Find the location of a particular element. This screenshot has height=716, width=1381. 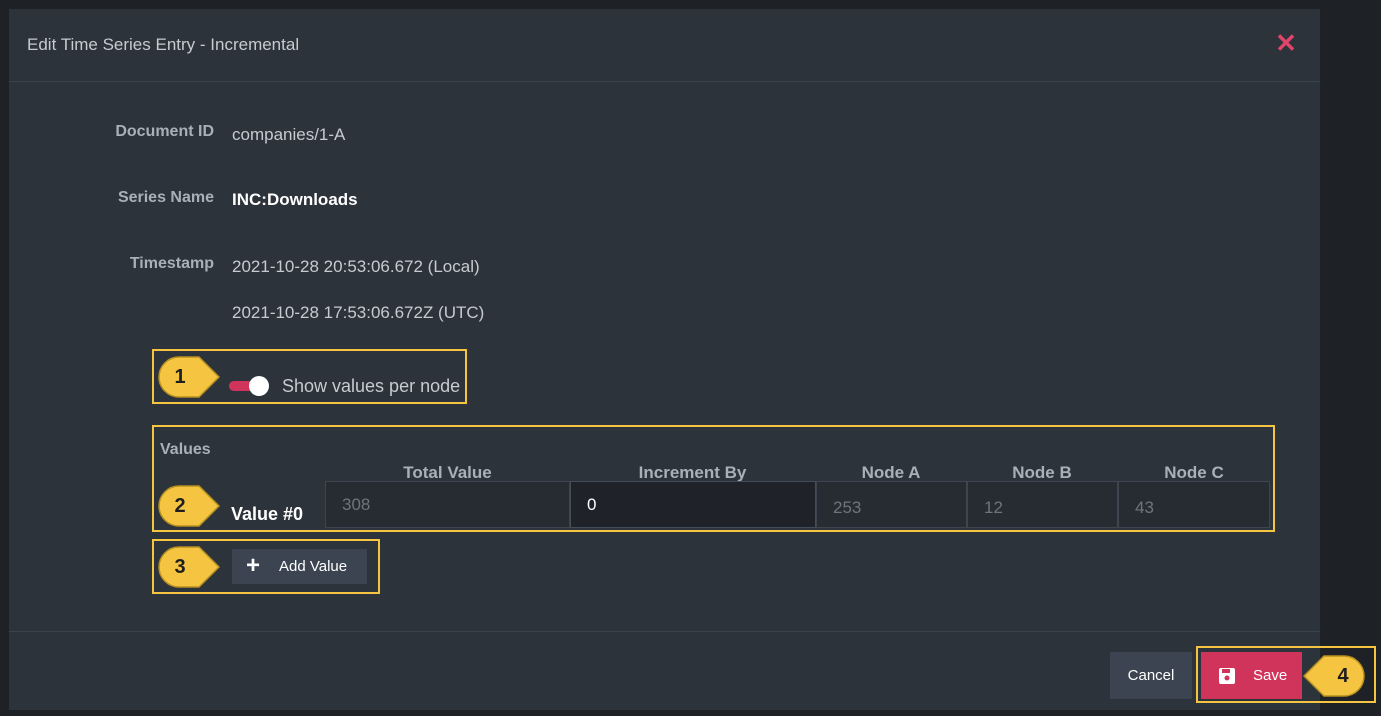

callout-number: 1 is located at coordinates (180, 377).